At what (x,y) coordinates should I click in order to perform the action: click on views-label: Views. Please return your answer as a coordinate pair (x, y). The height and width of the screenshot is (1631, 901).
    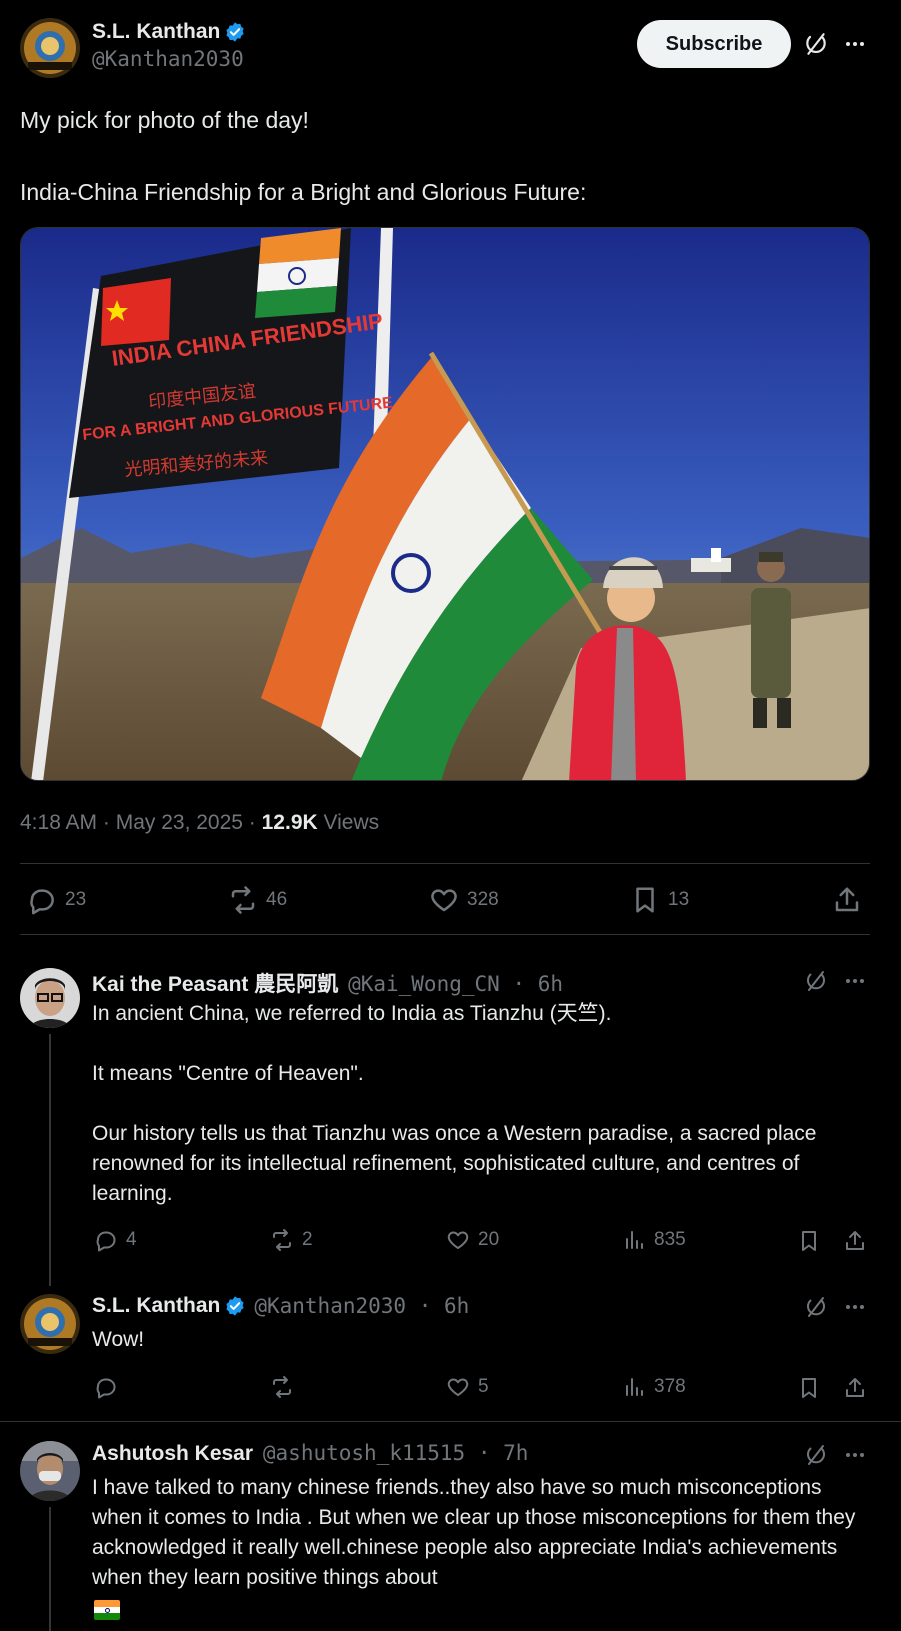
    Looking at the image, I should click on (348, 822).